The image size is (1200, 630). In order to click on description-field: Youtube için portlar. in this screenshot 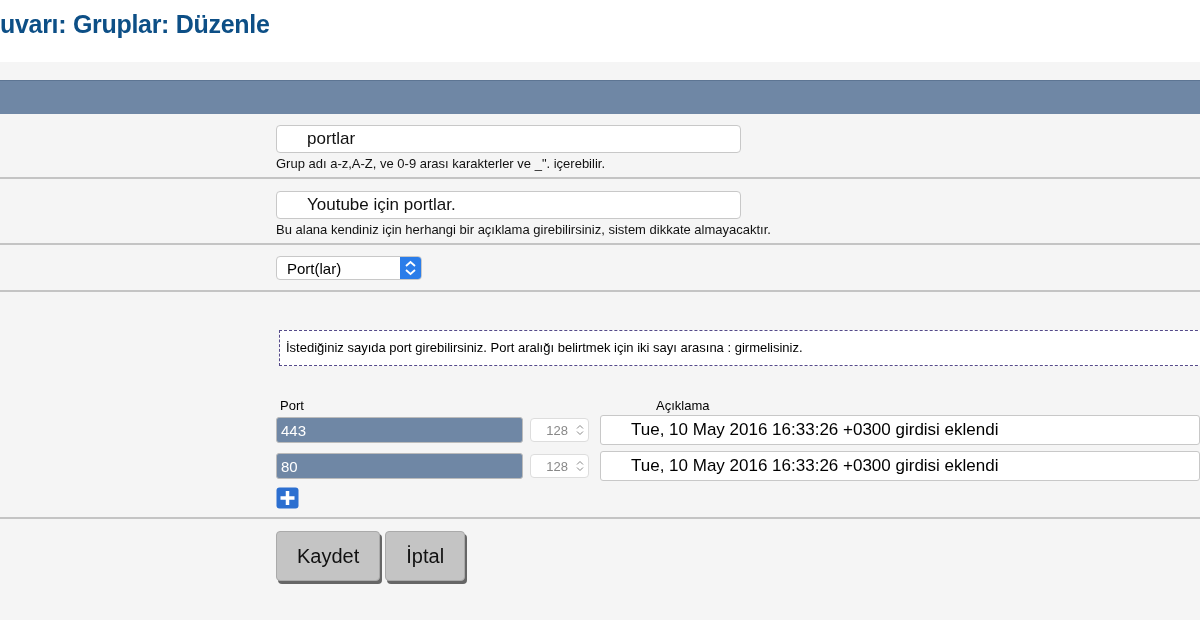, I will do `click(508, 205)`.